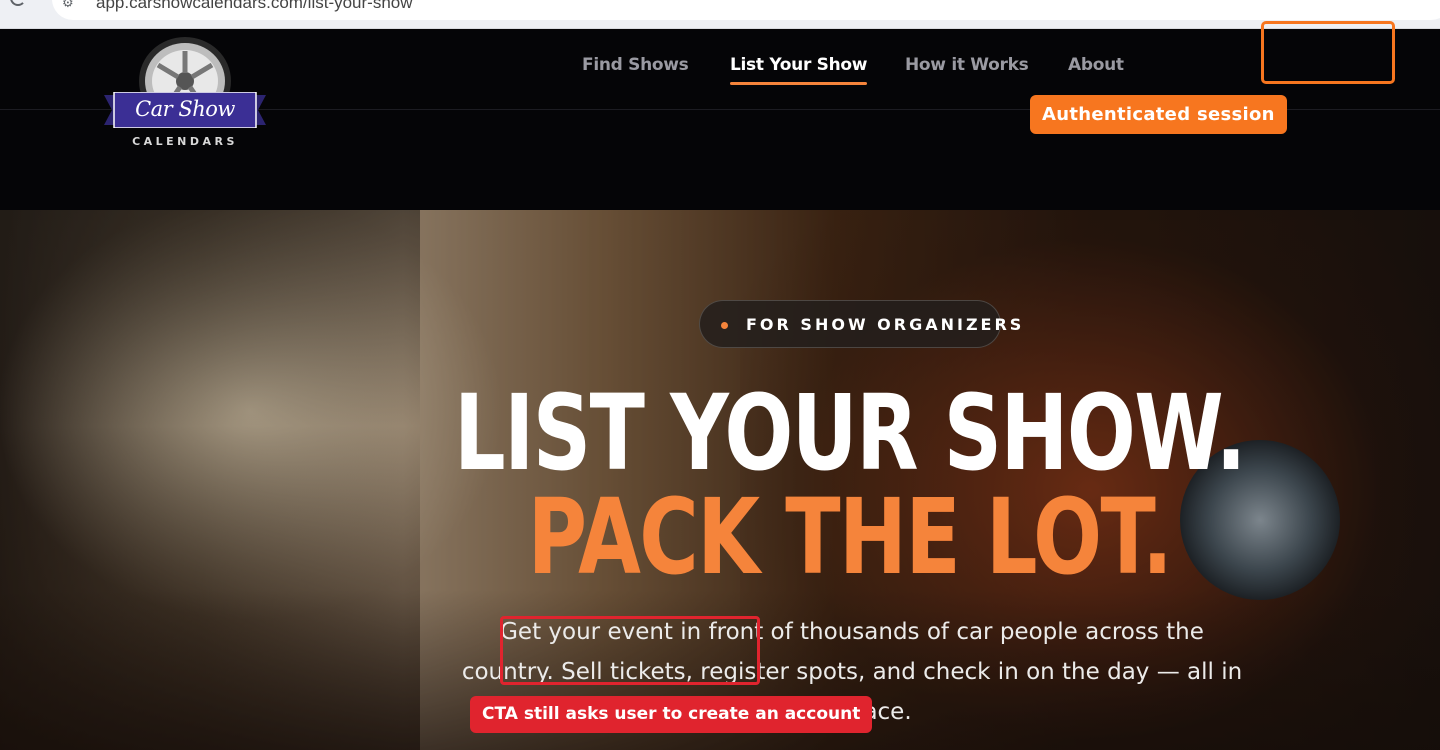 This screenshot has width=1440, height=750. What do you see at coordinates (18, 3) in the screenshot?
I see `reload-icon` at bounding box center [18, 3].